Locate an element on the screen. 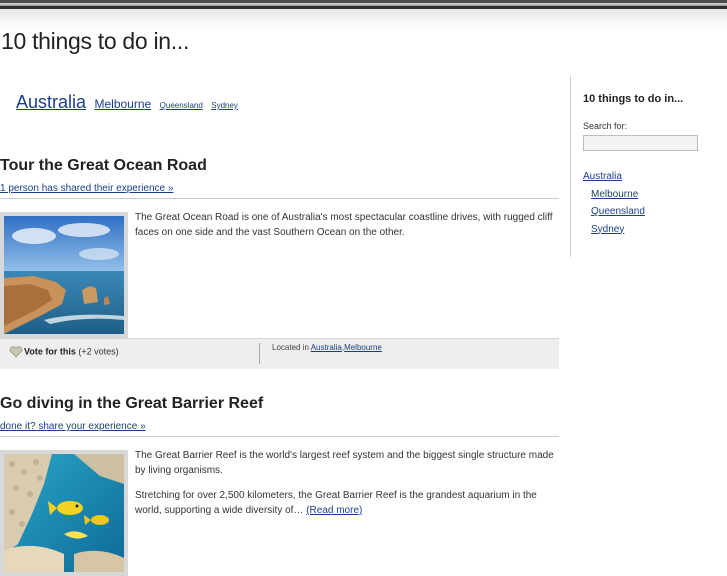  located-prefix: Located in is located at coordinates (290, 347).